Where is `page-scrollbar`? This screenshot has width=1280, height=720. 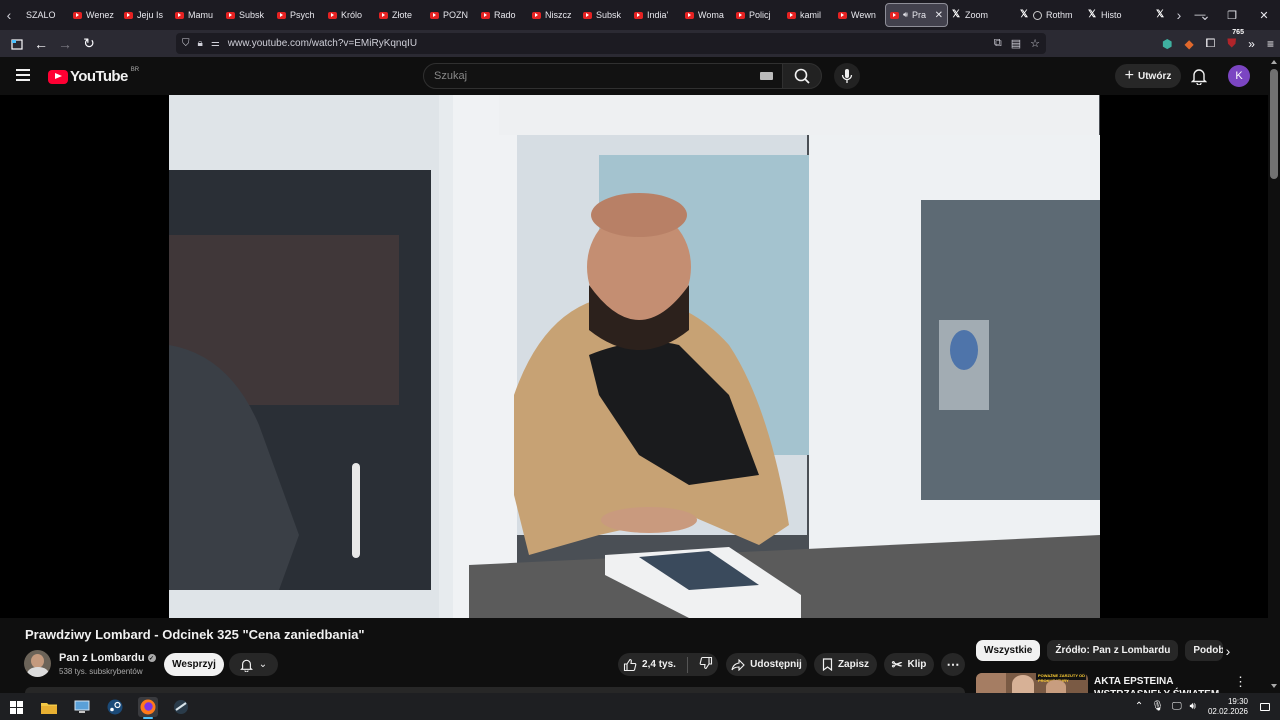
page-scrollbar is located at coordinates (1274, 375).